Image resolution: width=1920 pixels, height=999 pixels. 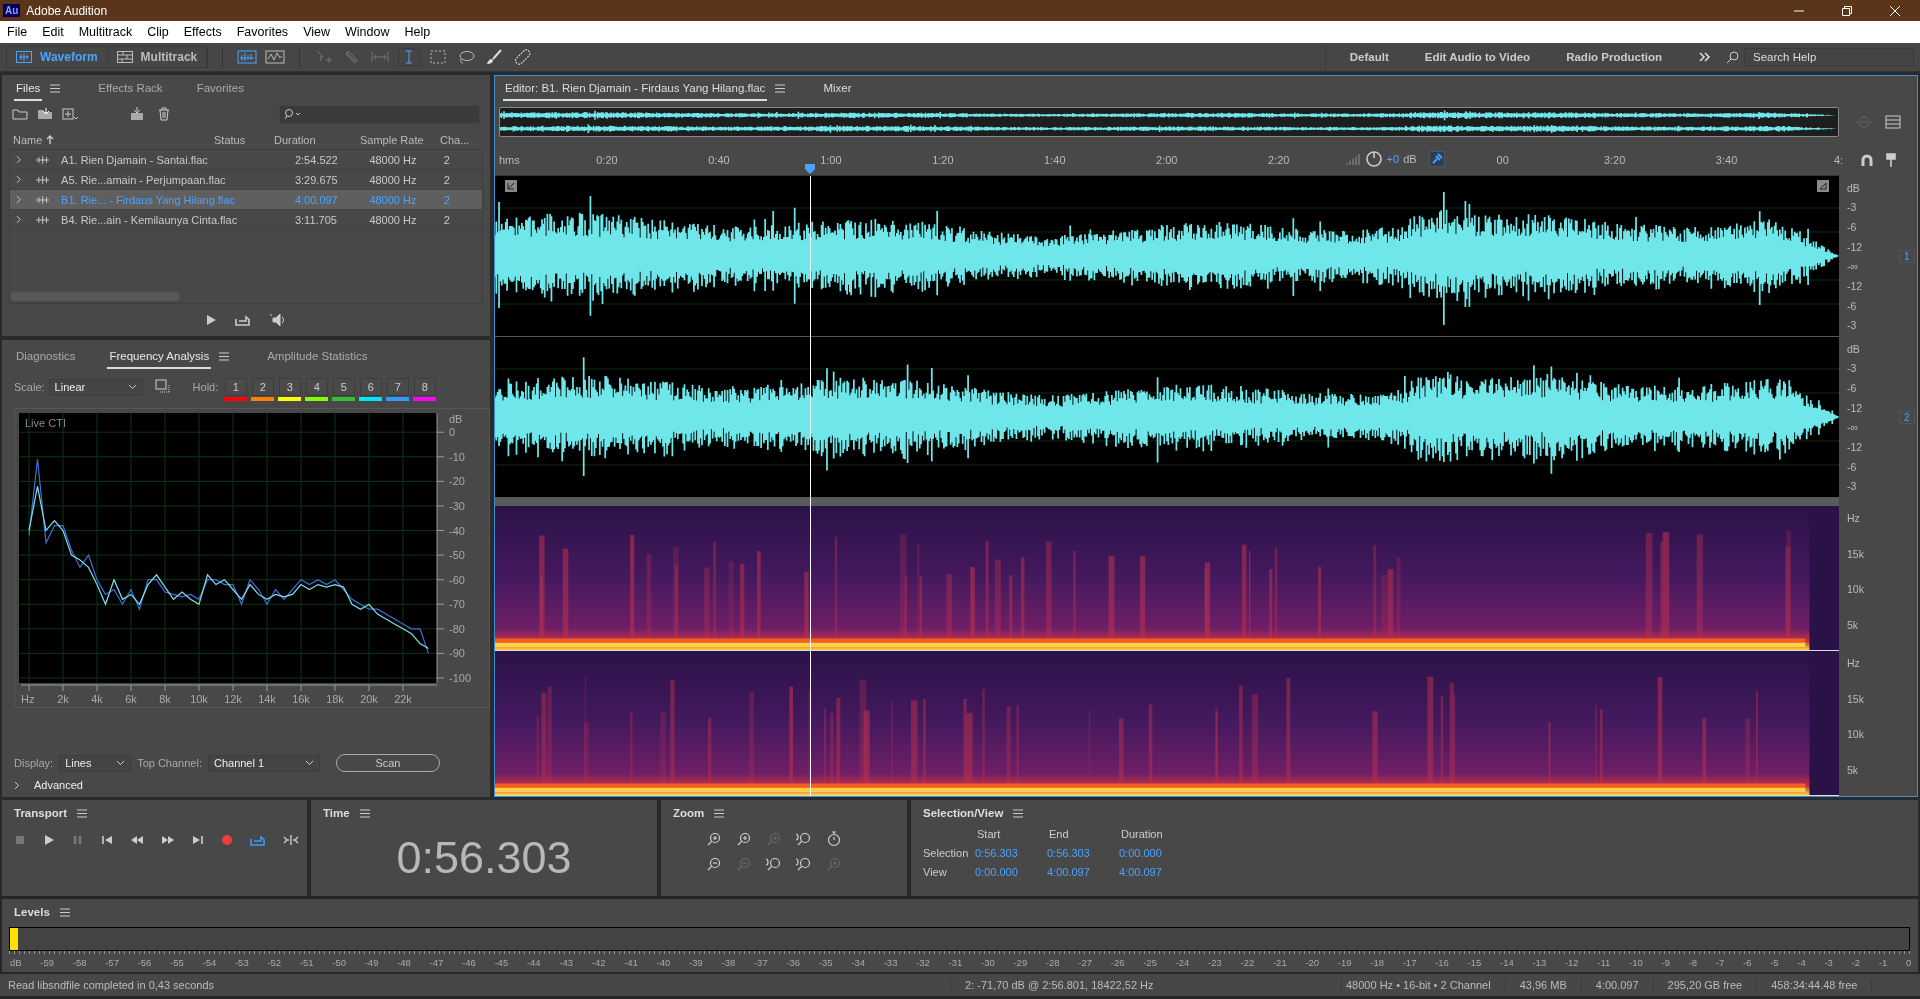 What do you see at coordinates (397, 386) in the screenshot?
I see `hold-button: 7` at bounding box center [397, 386].